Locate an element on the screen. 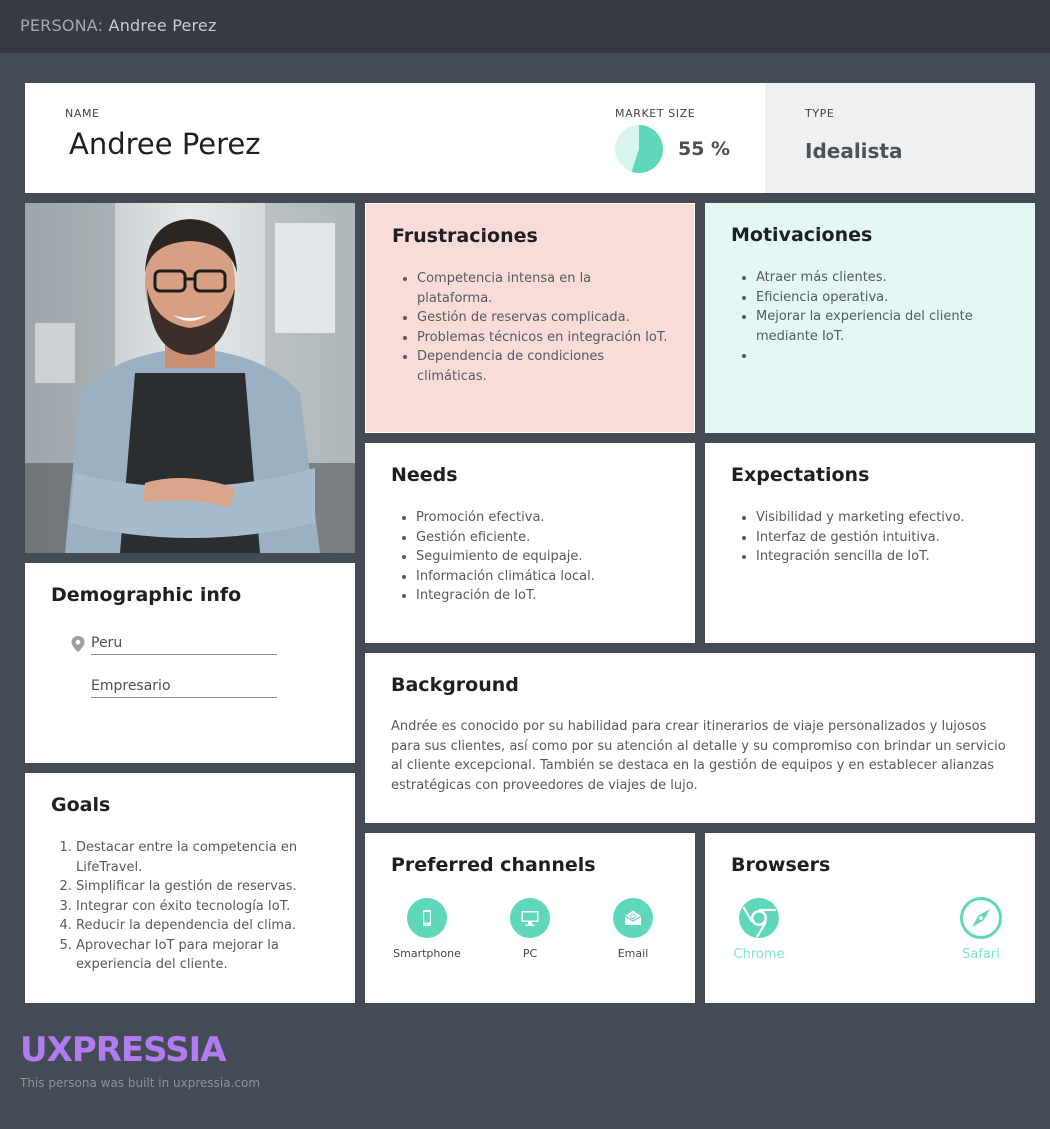 The height and width of the screenshot is (1129, 1050). needs-title: Needs is located at coordinates (424, 475).